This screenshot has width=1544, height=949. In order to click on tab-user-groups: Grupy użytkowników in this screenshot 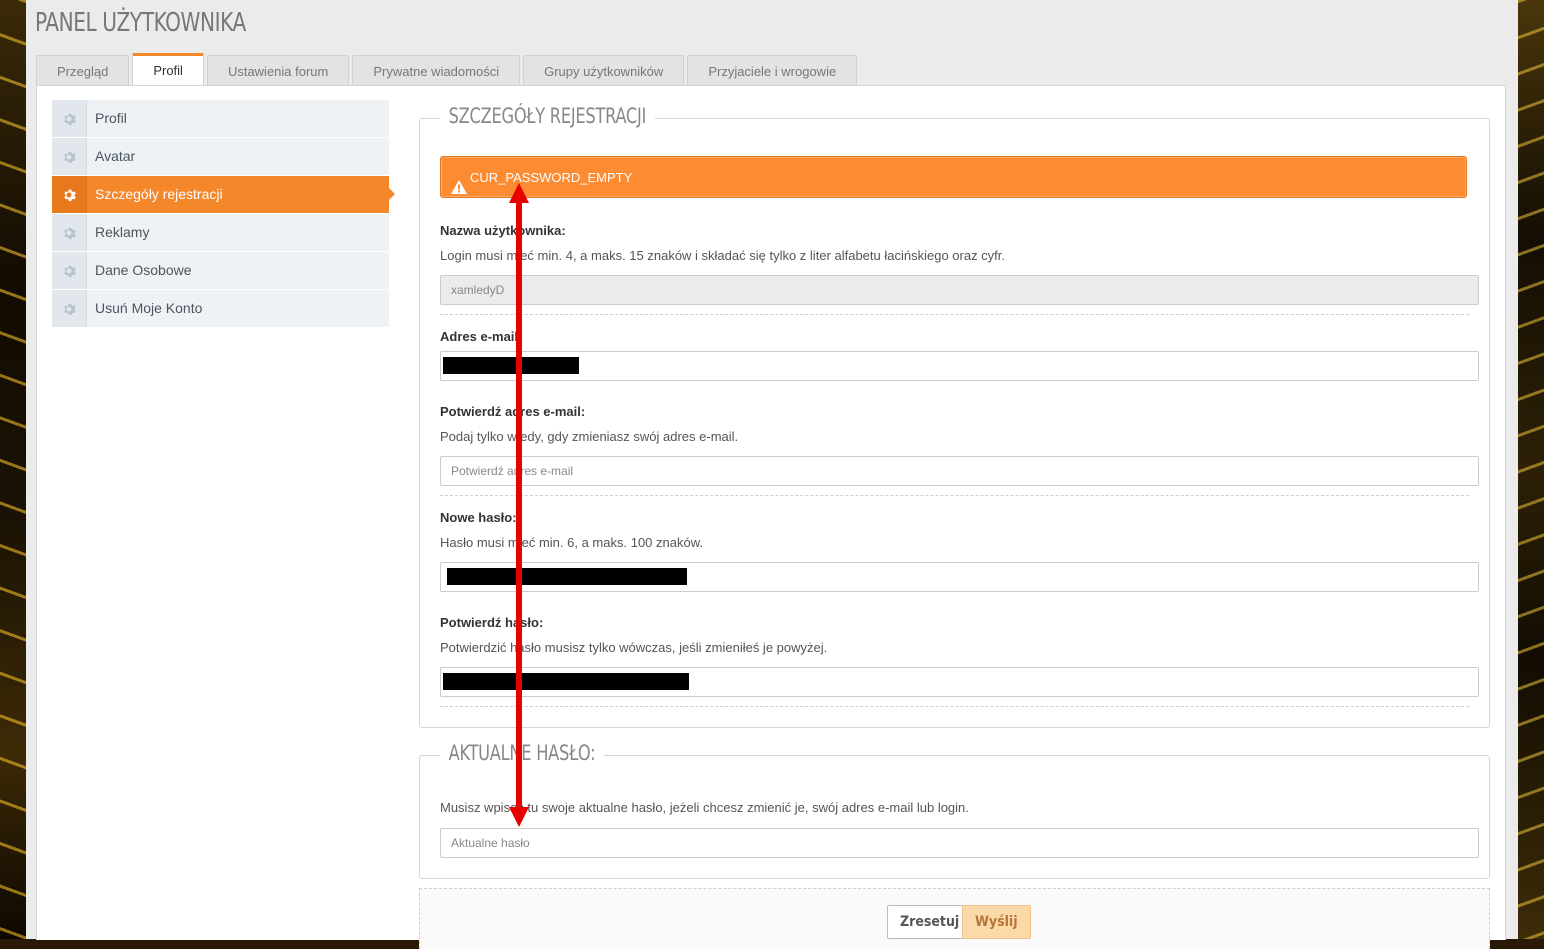, I will do `click(604, 70)`.